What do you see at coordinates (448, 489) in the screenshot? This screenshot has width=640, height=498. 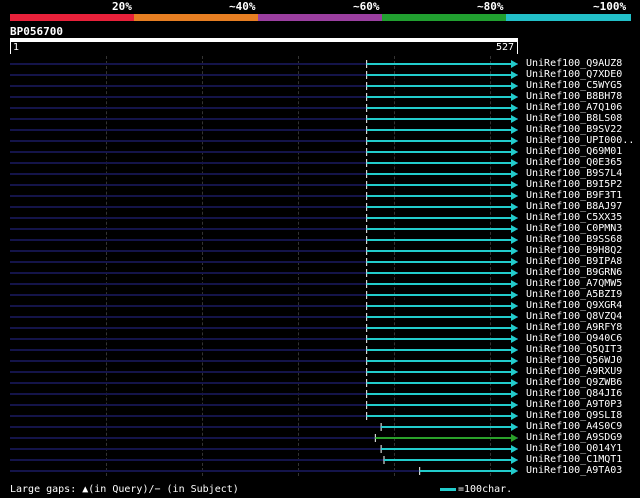 I see `scale-bar-icon` at bounding box center [448, 489].